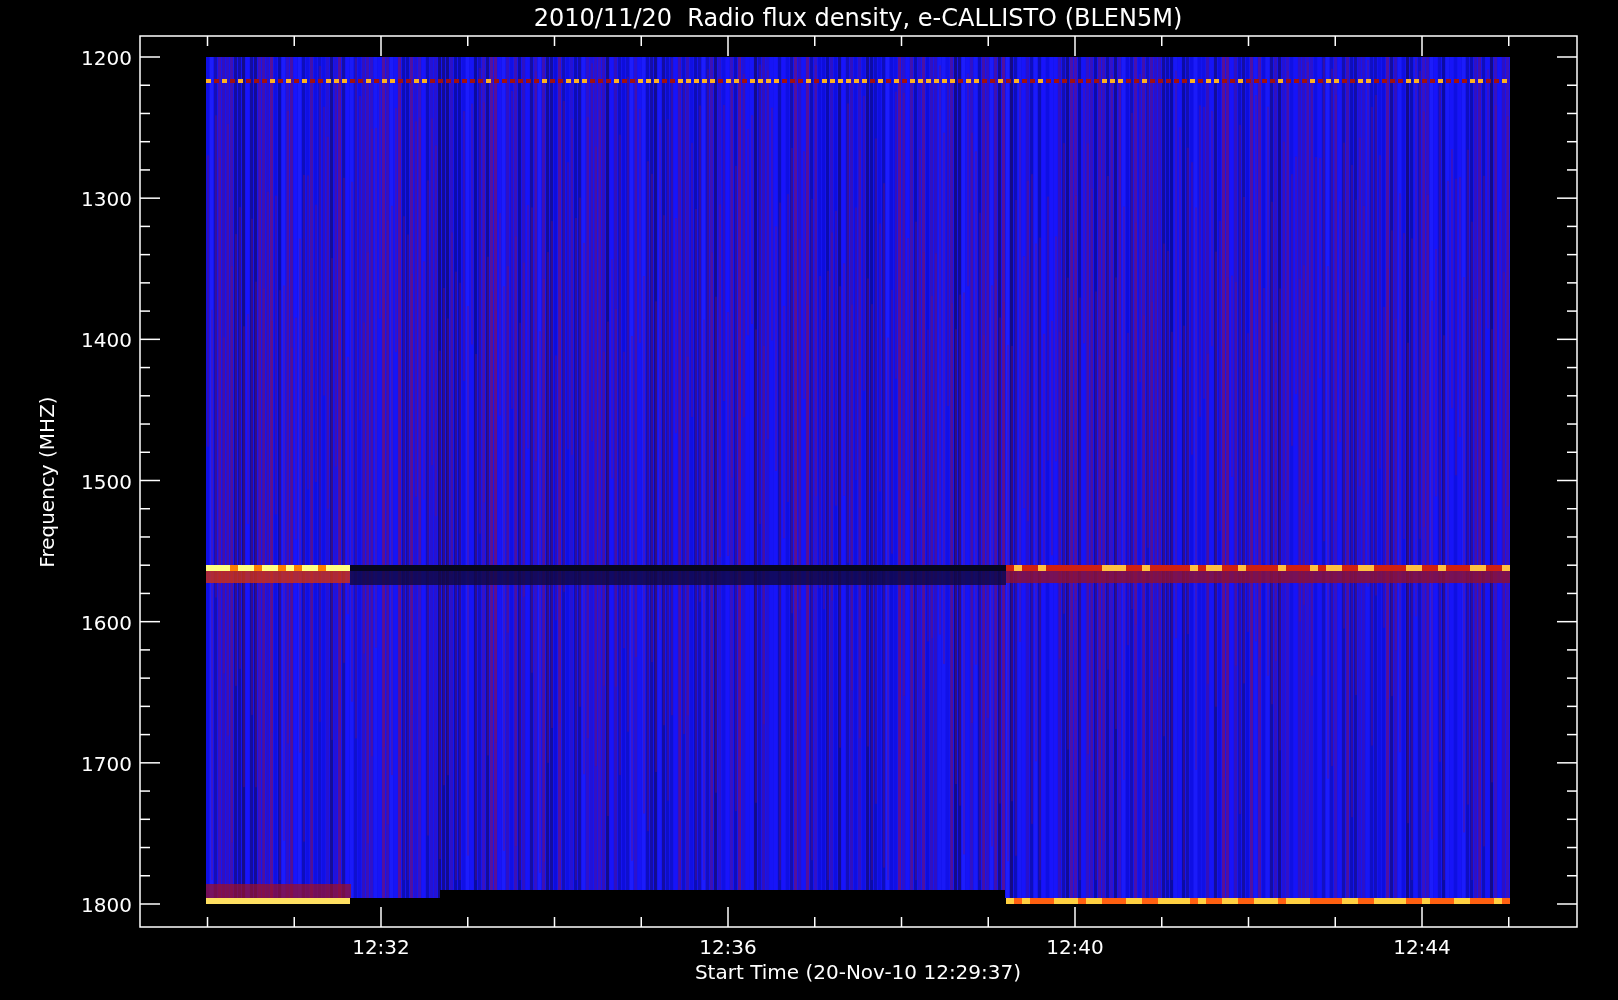 Image resolution: width=1618 pixels, height=1000 pixels. Describe the element at coordinates (1422, 947) in the screenshot. I see `x-tick-label: 12:44` at that location.